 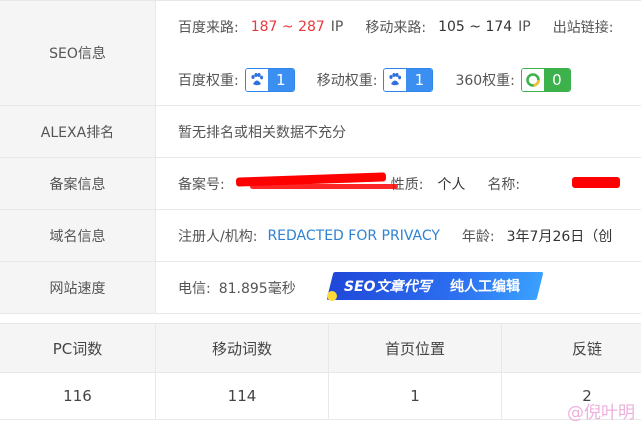 I want to click on mobile-weight-value: 1, so click(x=419, y=80).